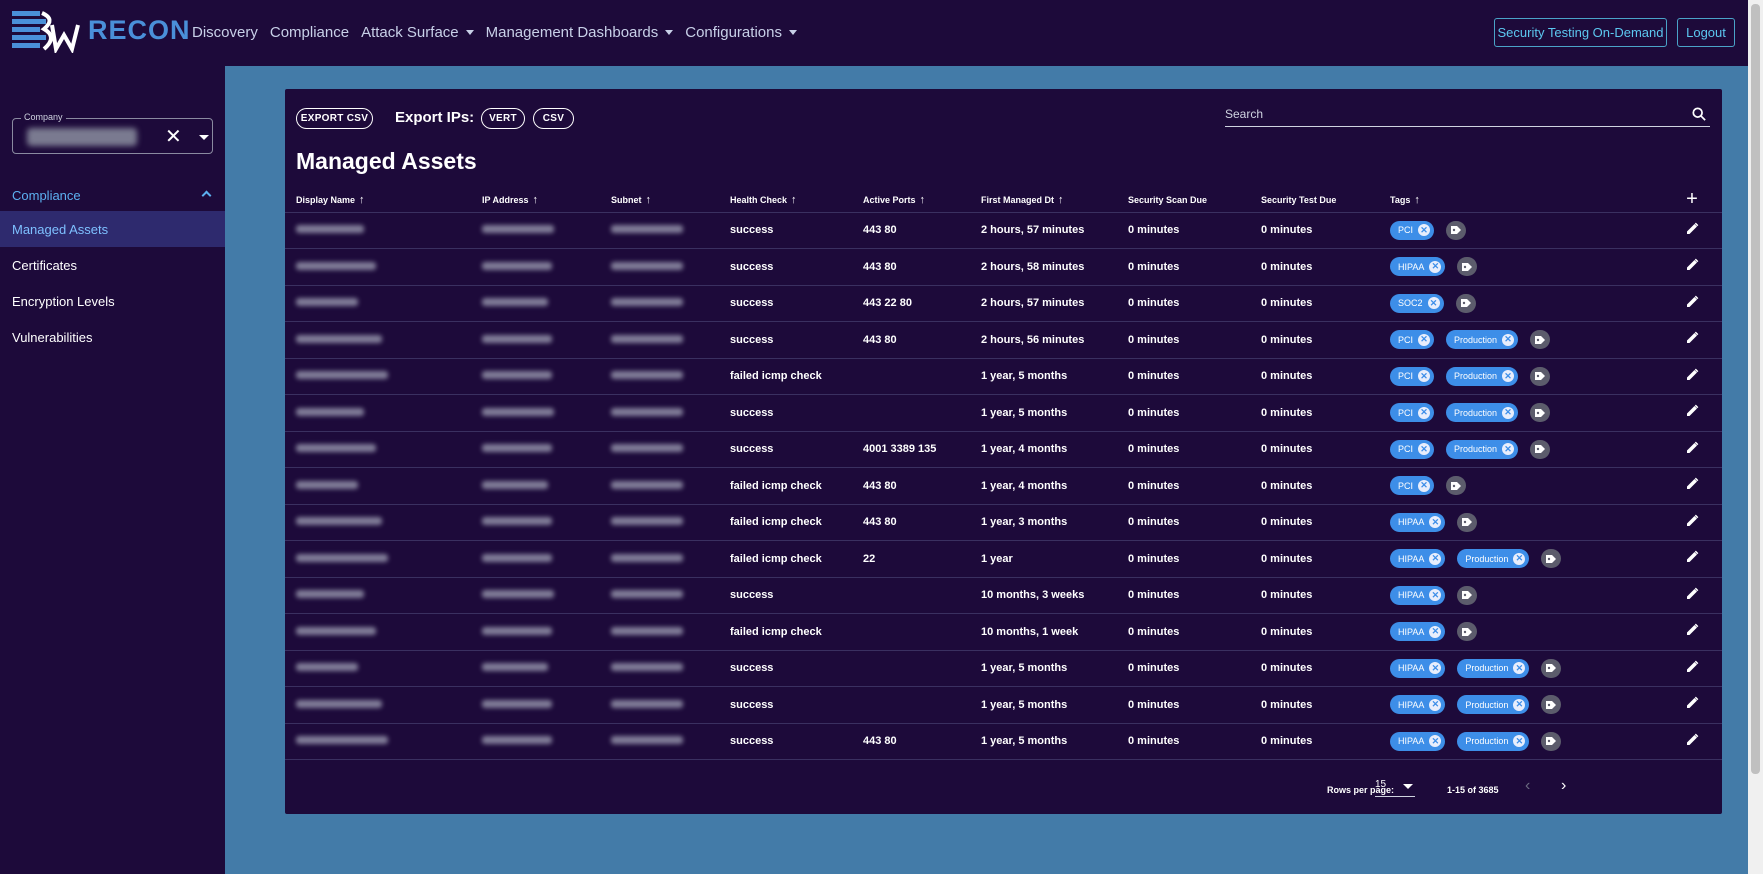  What do you see at coordinates (112, 195) in the screenshot?
I see `sidebar-section-compliance: Compliance` at bounding box center [112, 195].